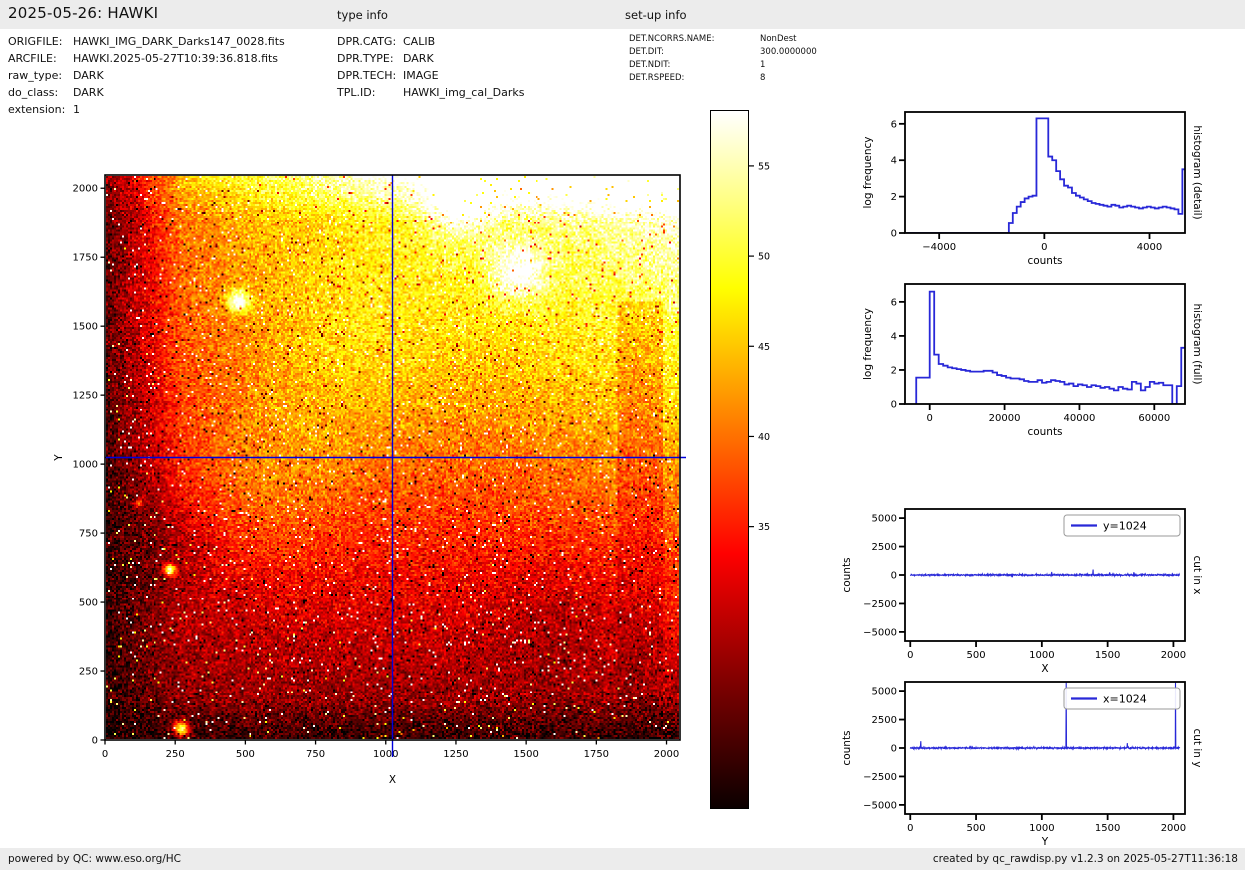 Image resolution: width=1245 pixels, height=870 pixels. What do you see at coordinates (847, 574) in the screenshot?
I see `y-axis-label: counts` at bounding box center [847, 574].